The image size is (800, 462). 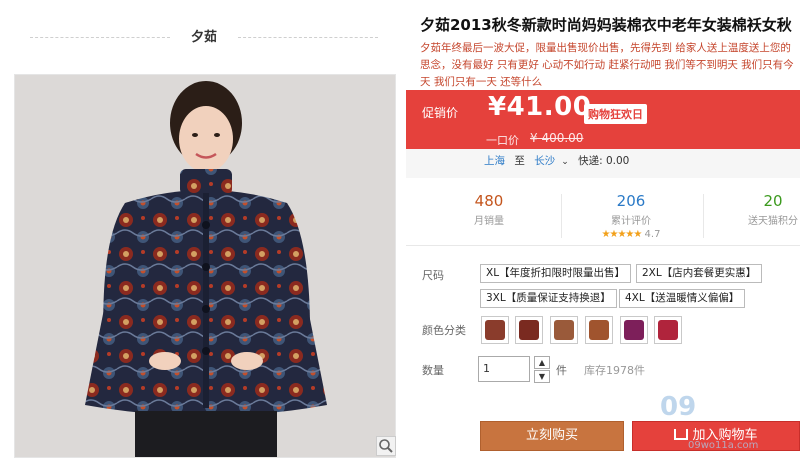 I want to click on zoom-icon, so click(x=386, y=446).